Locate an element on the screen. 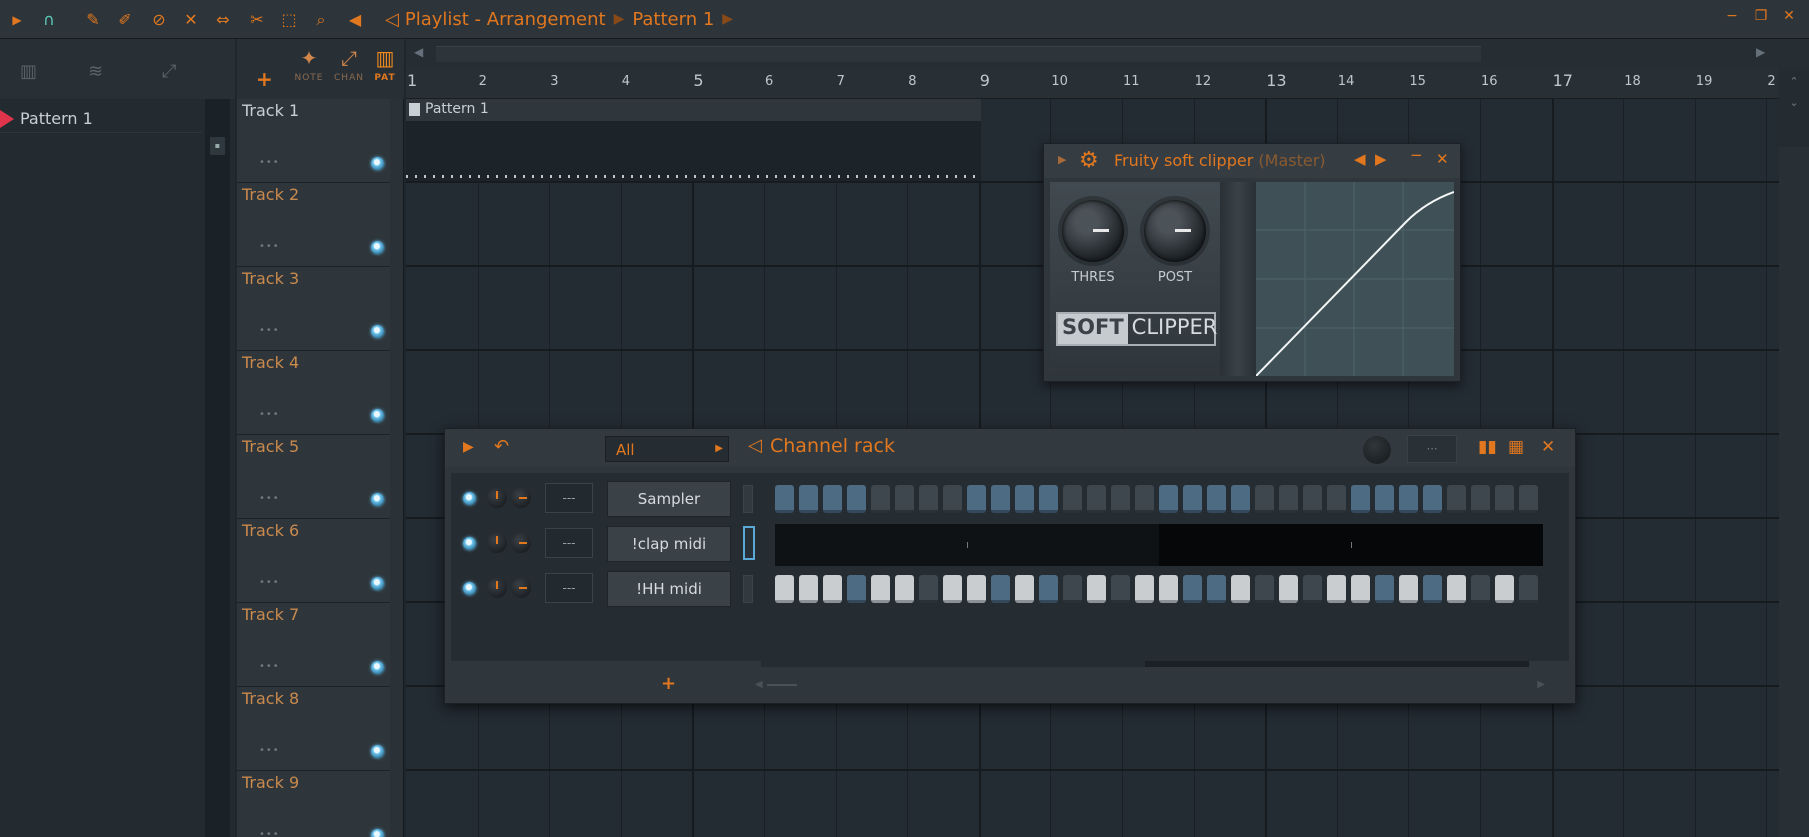  track-header: Track 5 ••• is located at coordinates (313, 477).